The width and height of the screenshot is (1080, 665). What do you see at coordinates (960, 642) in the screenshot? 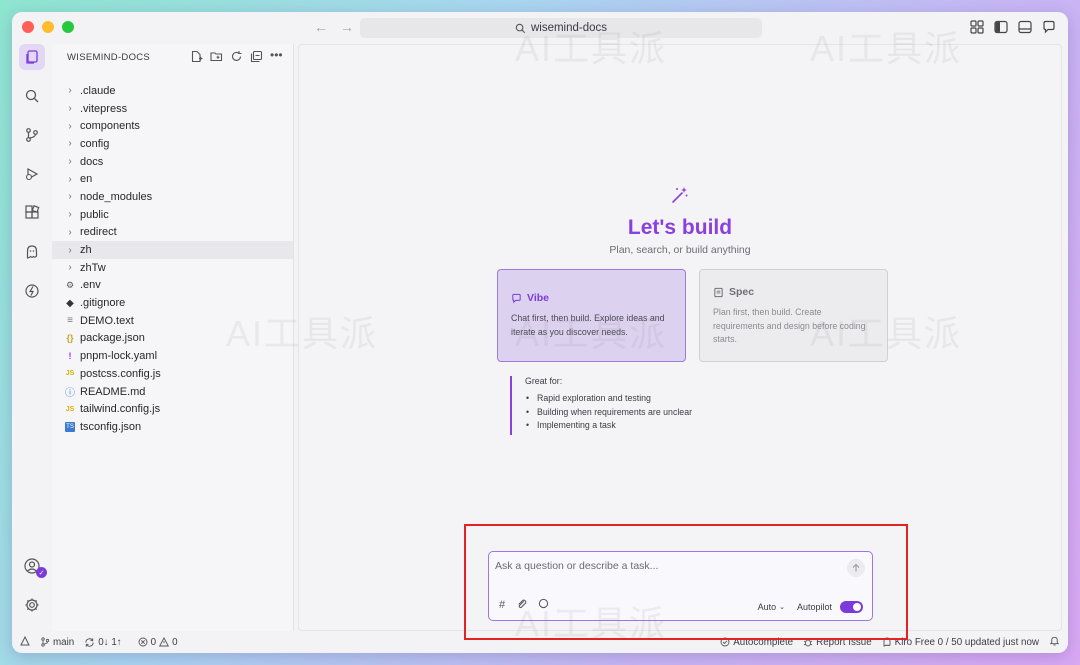
I see `plan-status: Kiro Free 0 / 50 updated just now` at bounding box center [960, 642].